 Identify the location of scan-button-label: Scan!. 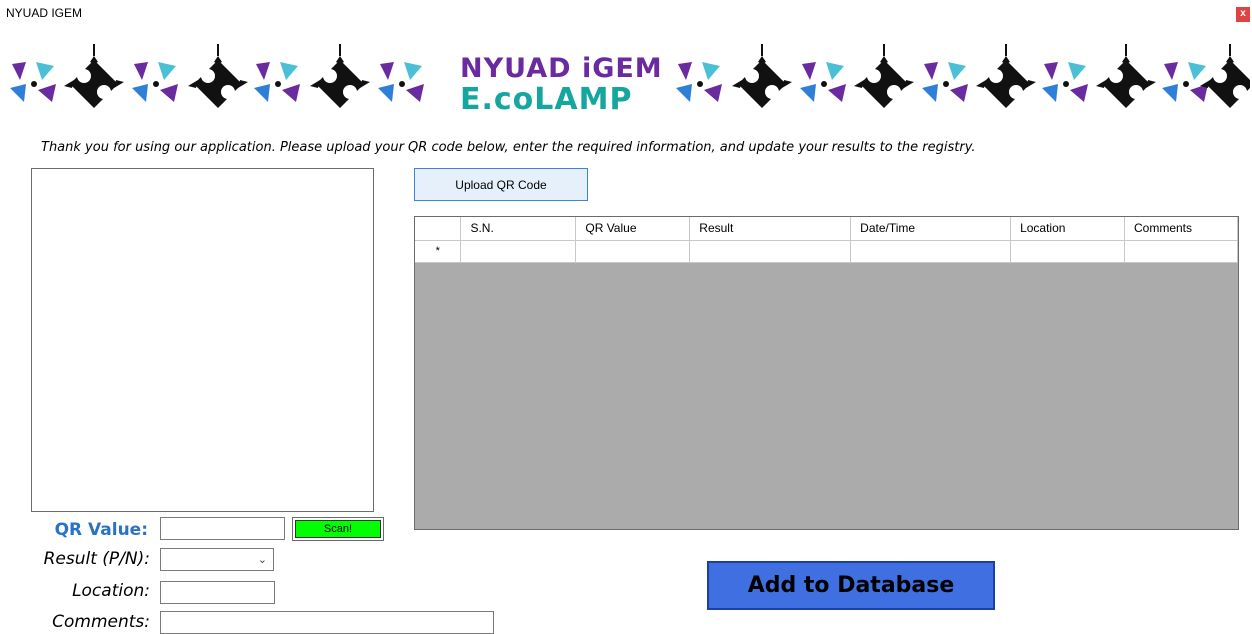
(338, 529).